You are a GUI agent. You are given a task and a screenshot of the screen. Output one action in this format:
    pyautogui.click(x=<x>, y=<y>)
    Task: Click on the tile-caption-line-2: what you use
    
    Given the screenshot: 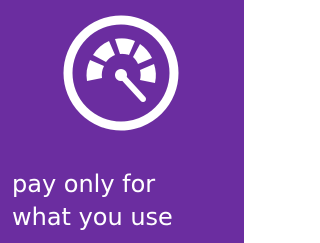 What is the action you would take?
    pyautogui.click(x=92, y=217)
    